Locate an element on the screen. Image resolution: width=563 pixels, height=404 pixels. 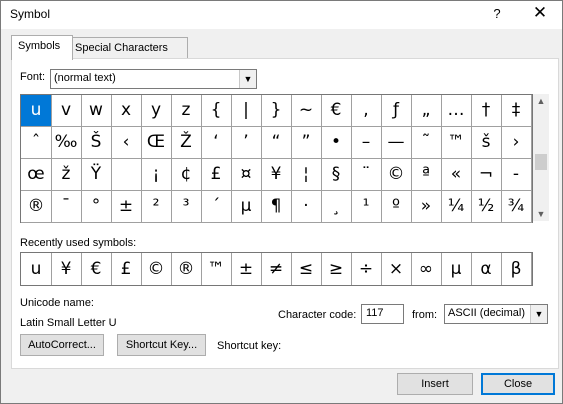
symbol-cell: w is located at coordinates (96, 111).